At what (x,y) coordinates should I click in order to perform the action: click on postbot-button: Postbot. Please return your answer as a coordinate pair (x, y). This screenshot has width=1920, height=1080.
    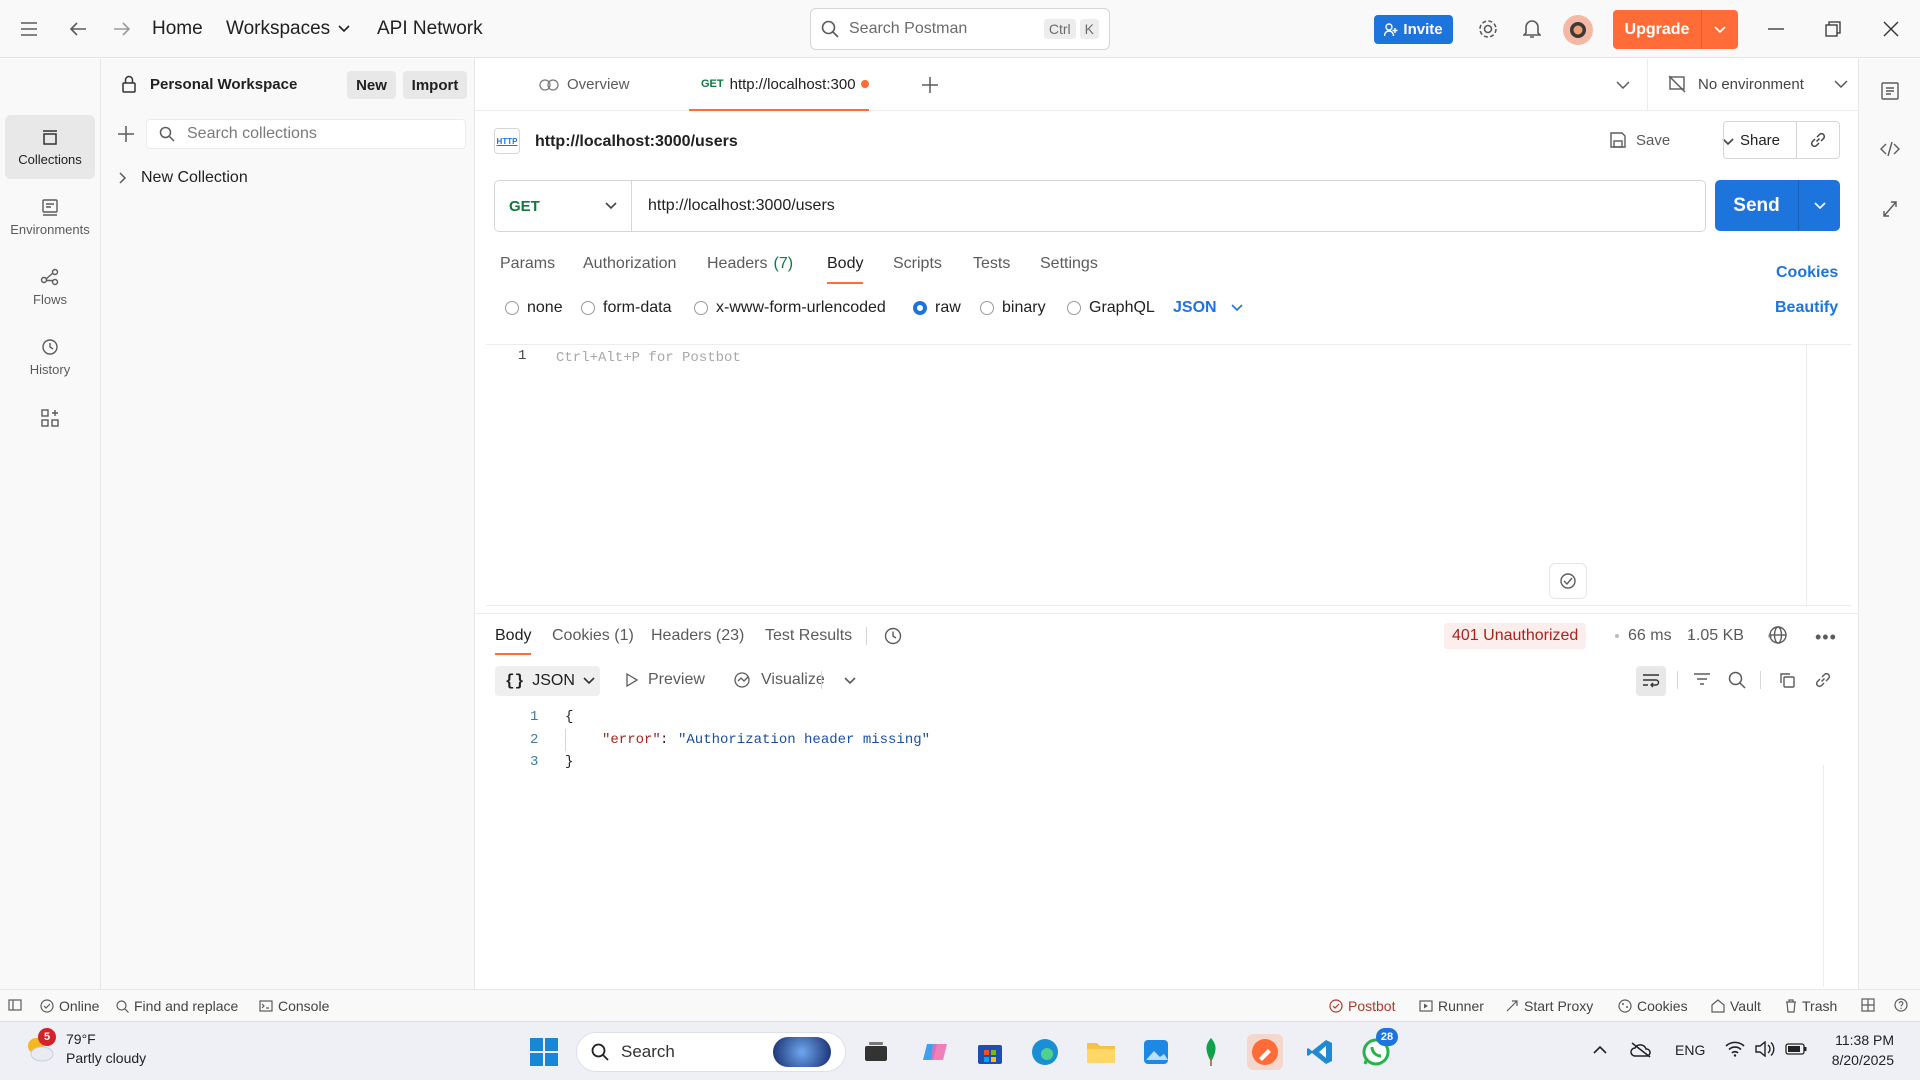
    Looking at the image, I should click on (1362, 1006).